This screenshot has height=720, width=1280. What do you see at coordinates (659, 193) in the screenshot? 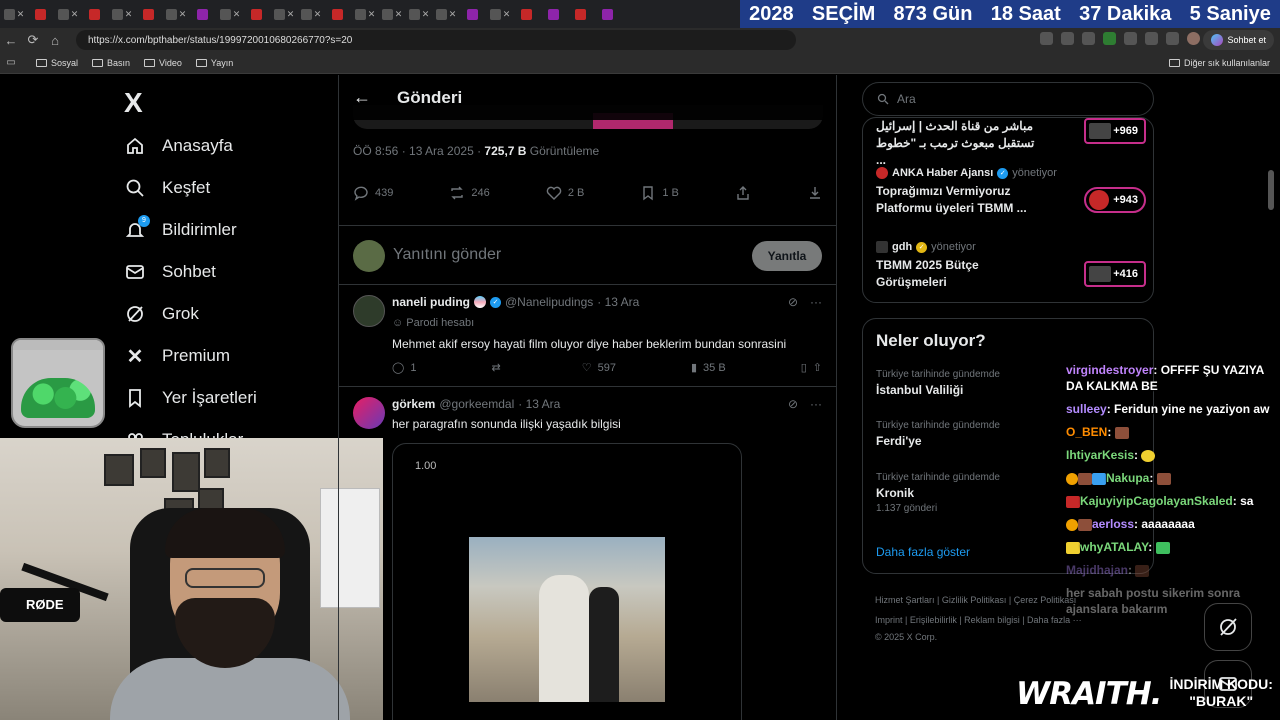
I see `bookmark-action: 1 B` at bounding box center [659, 193].